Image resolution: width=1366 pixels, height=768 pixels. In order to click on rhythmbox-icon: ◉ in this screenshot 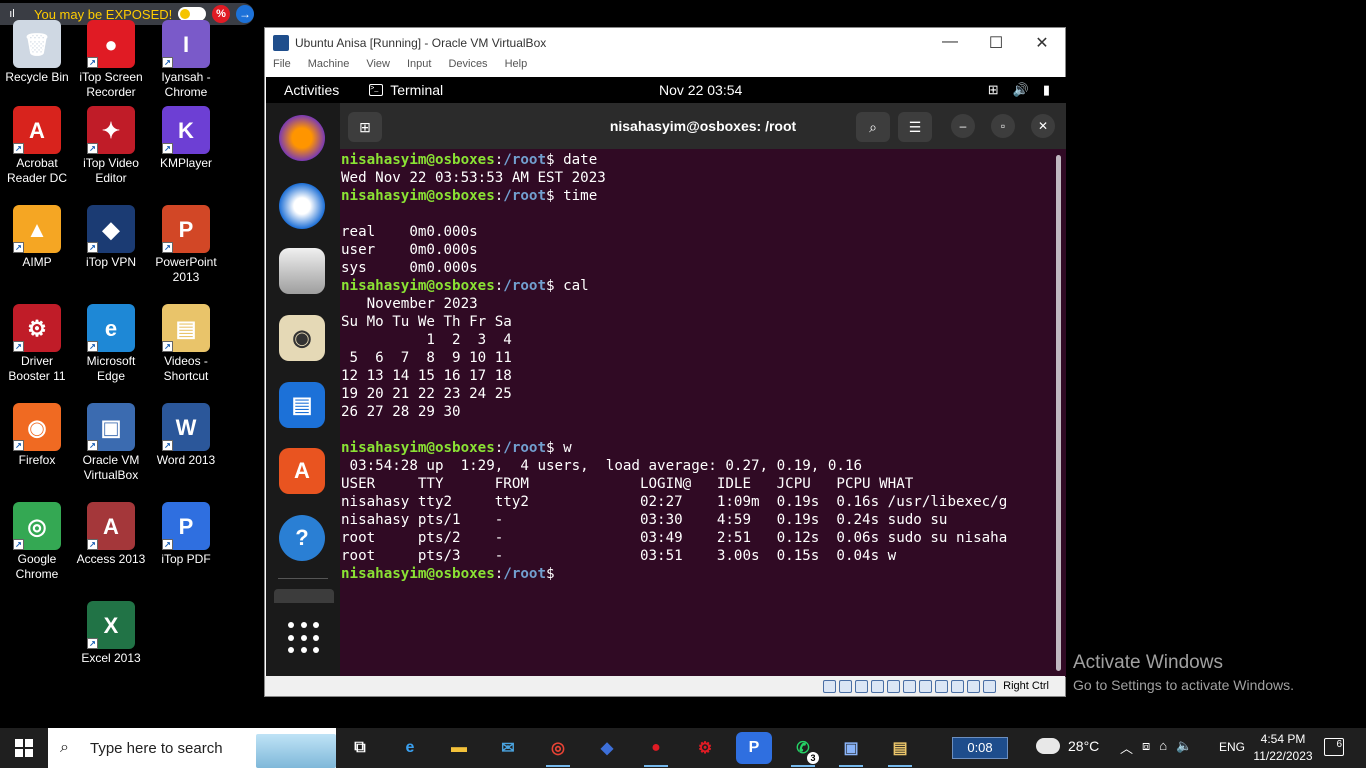, I will do `click(302, 338)`.